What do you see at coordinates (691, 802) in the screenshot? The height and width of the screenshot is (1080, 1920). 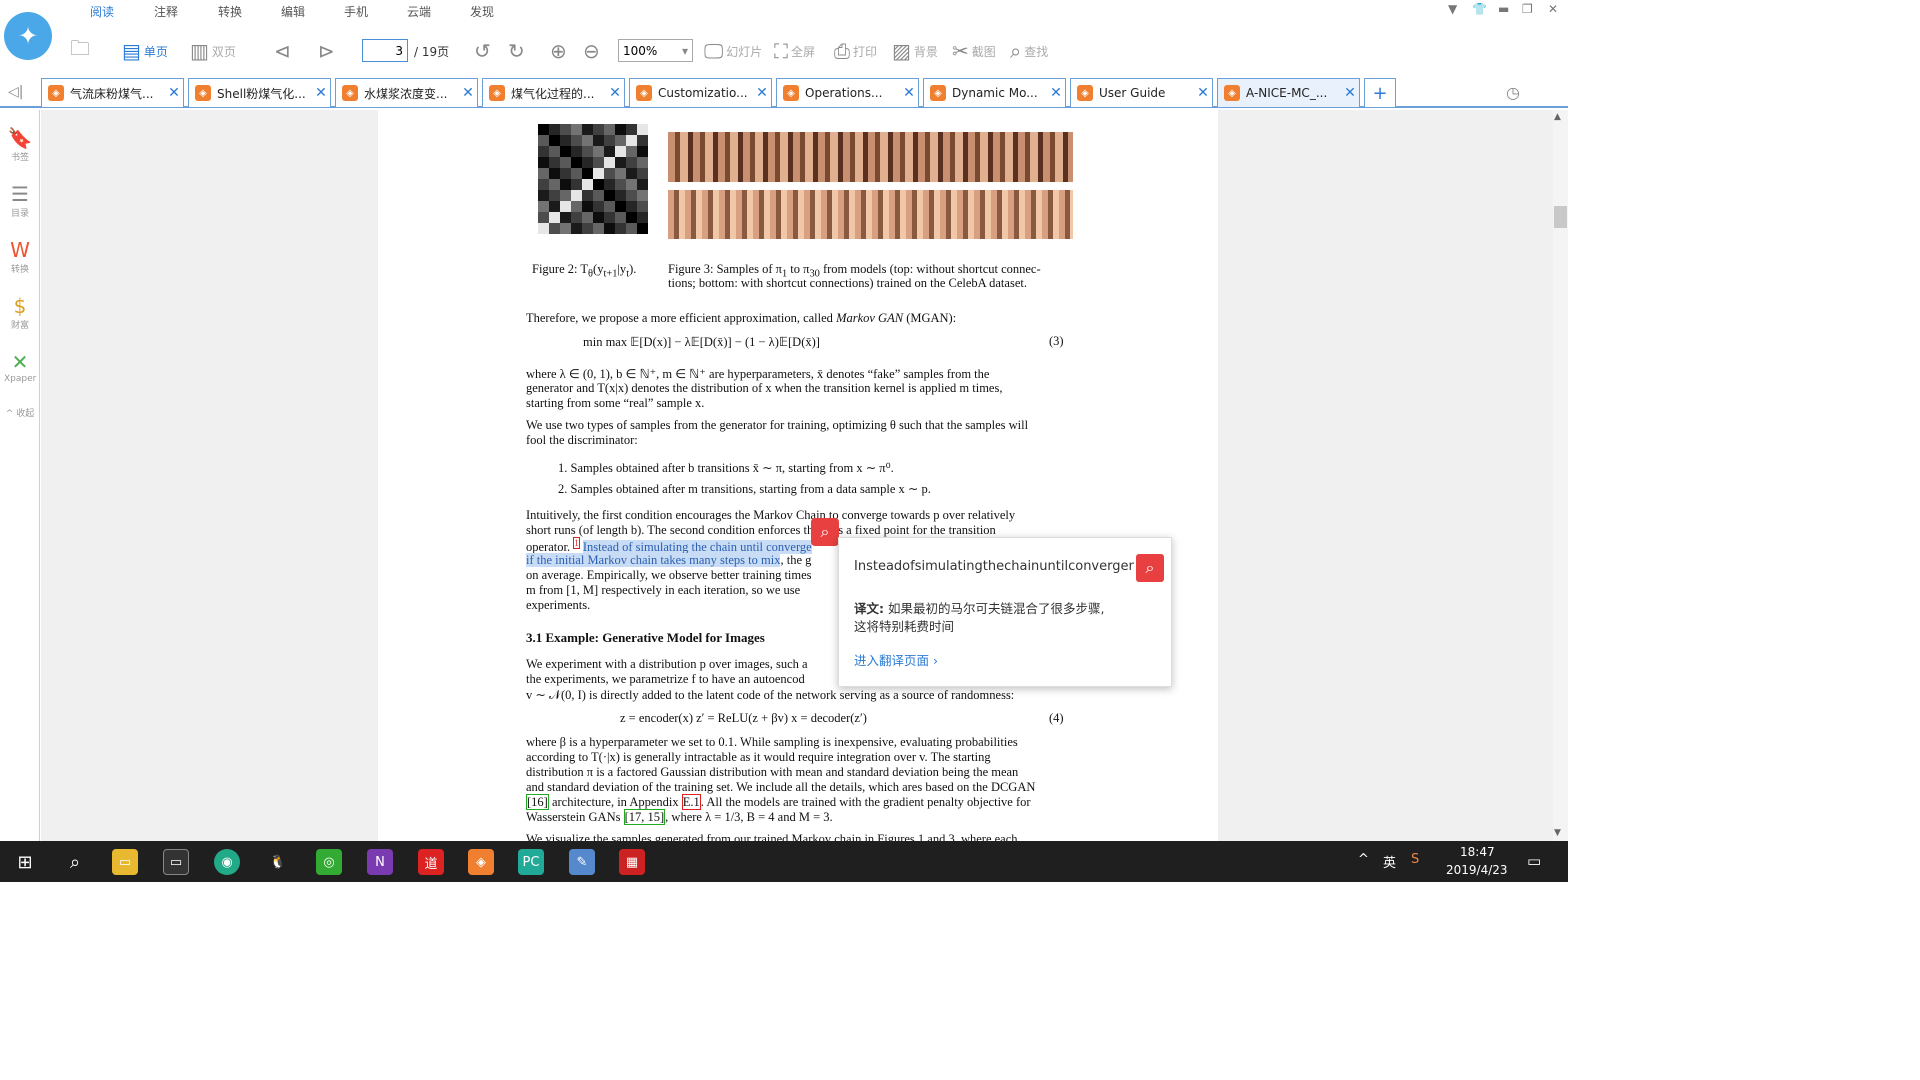 I see `appendix-link: E.1` at bounding box center [691, 802].